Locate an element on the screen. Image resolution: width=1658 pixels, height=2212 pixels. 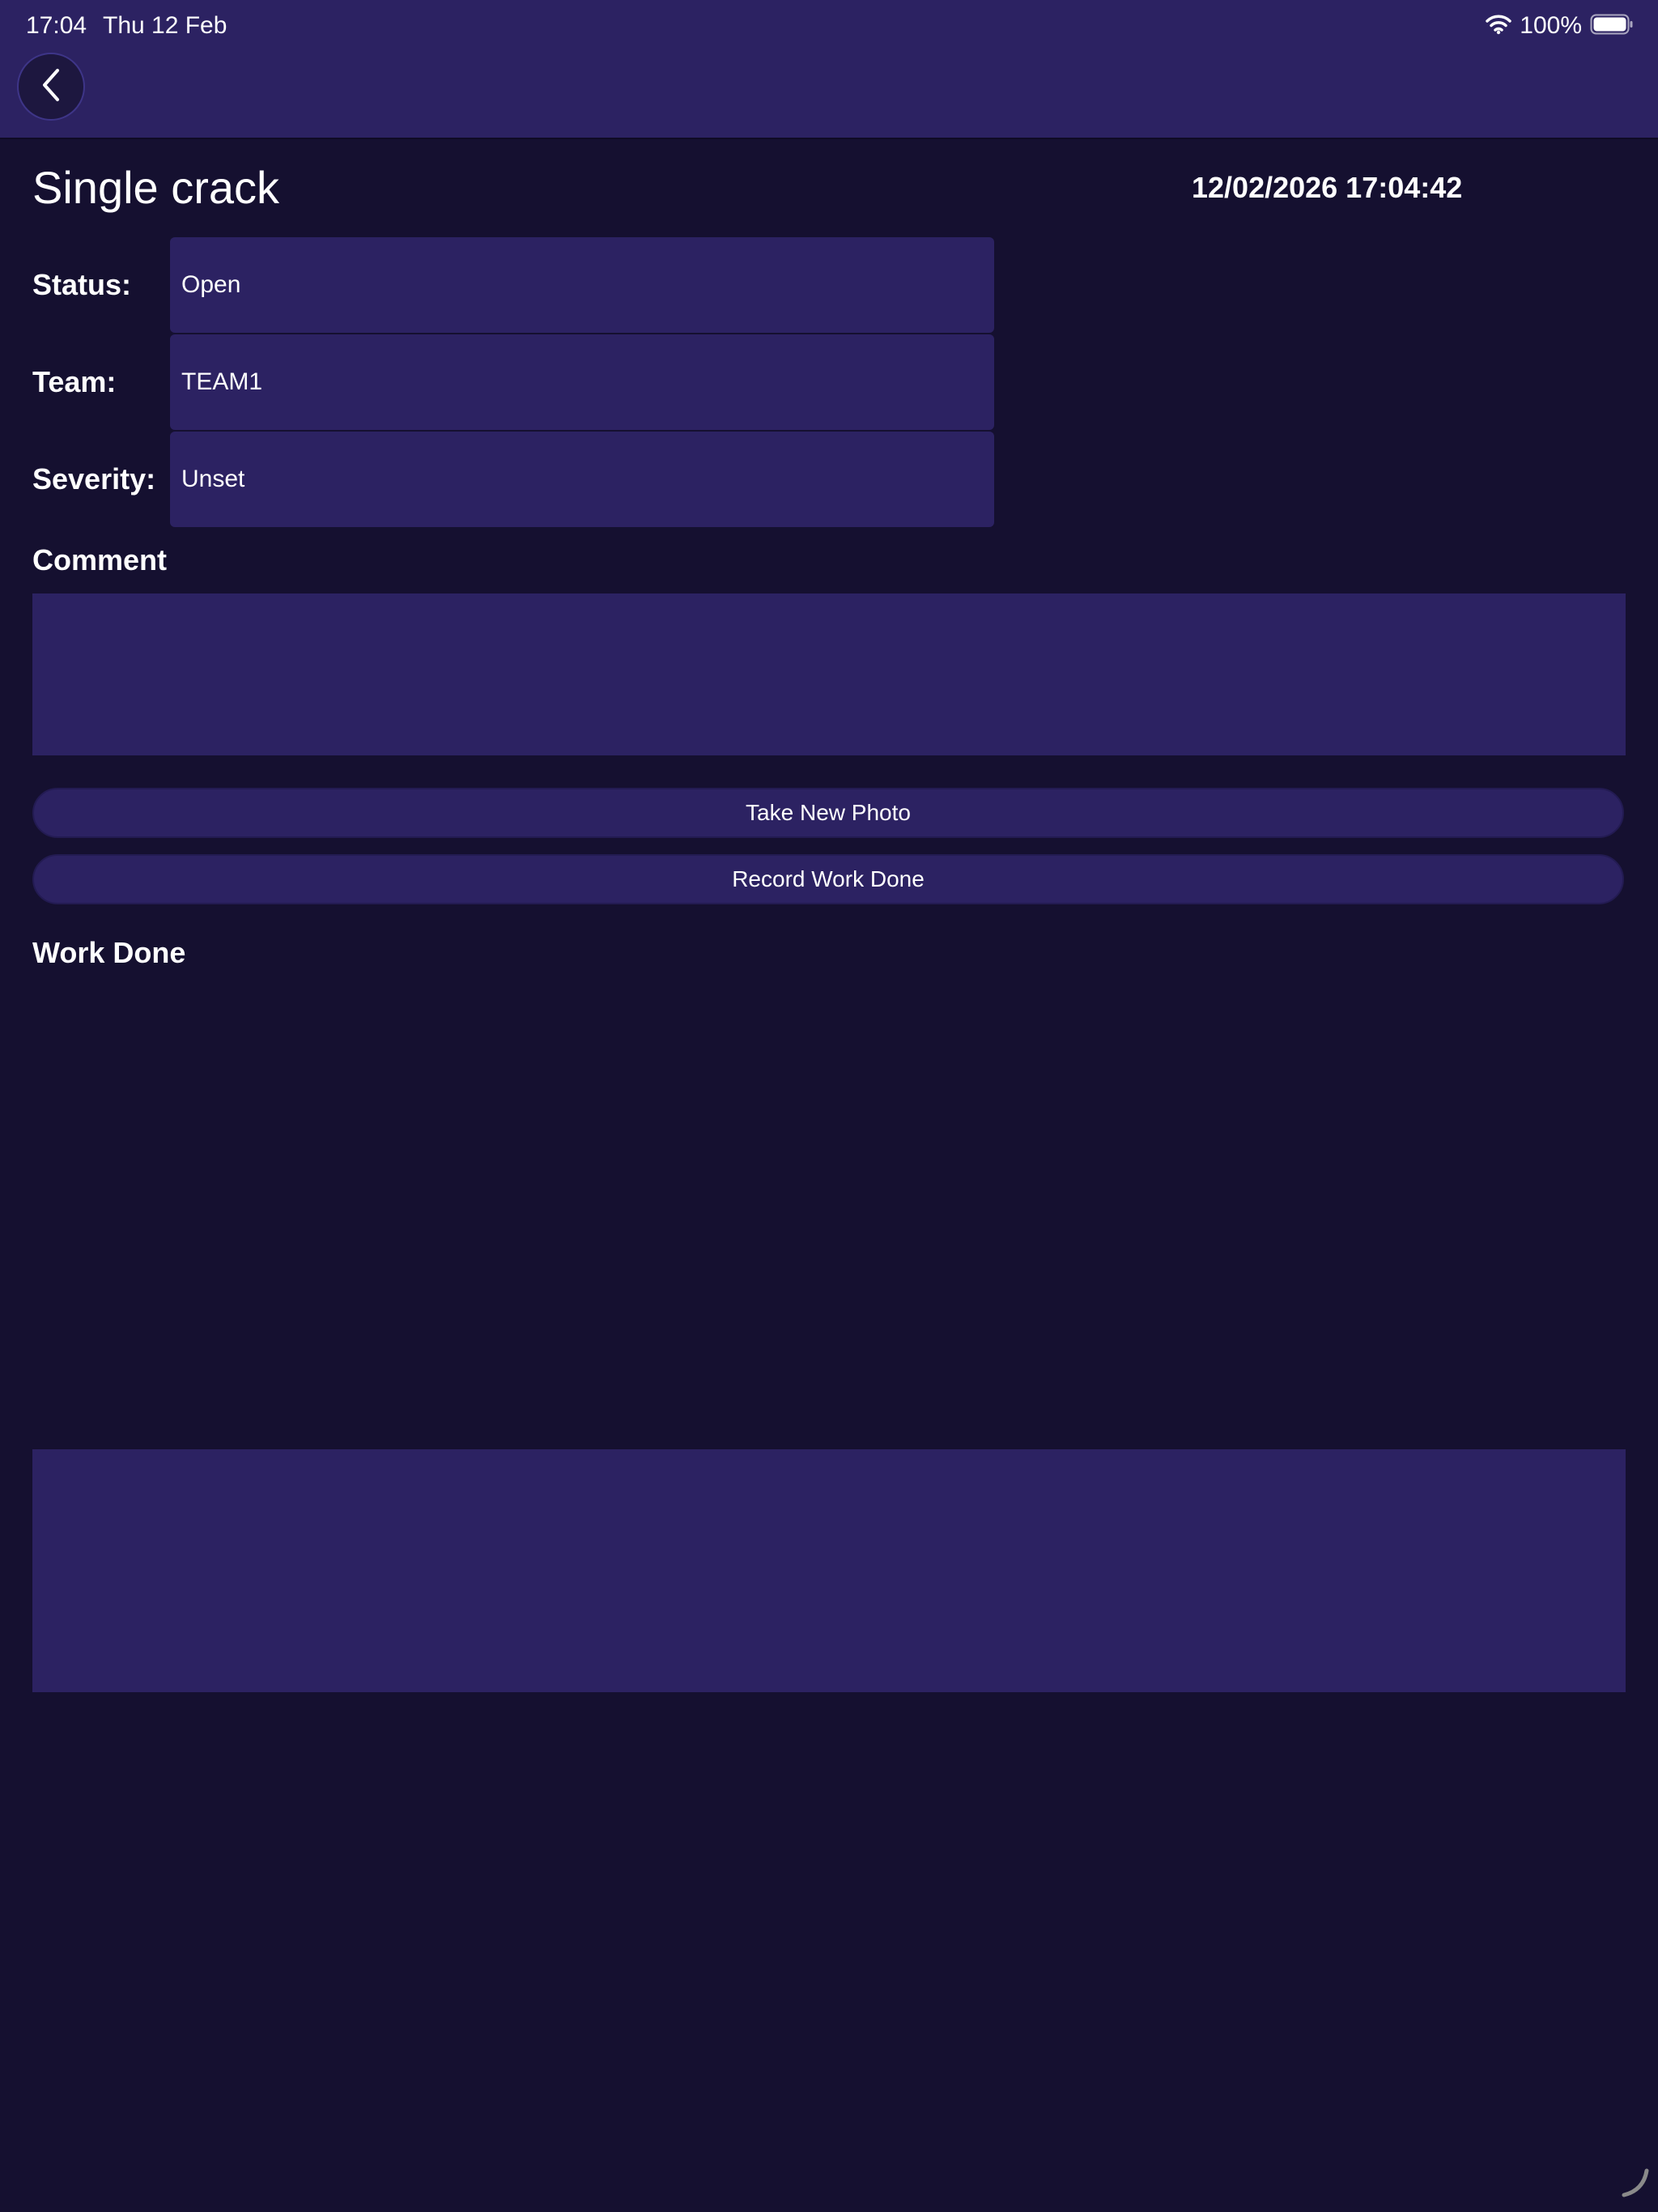
resize-handle-icon is located at coordinates (1635, 2184).